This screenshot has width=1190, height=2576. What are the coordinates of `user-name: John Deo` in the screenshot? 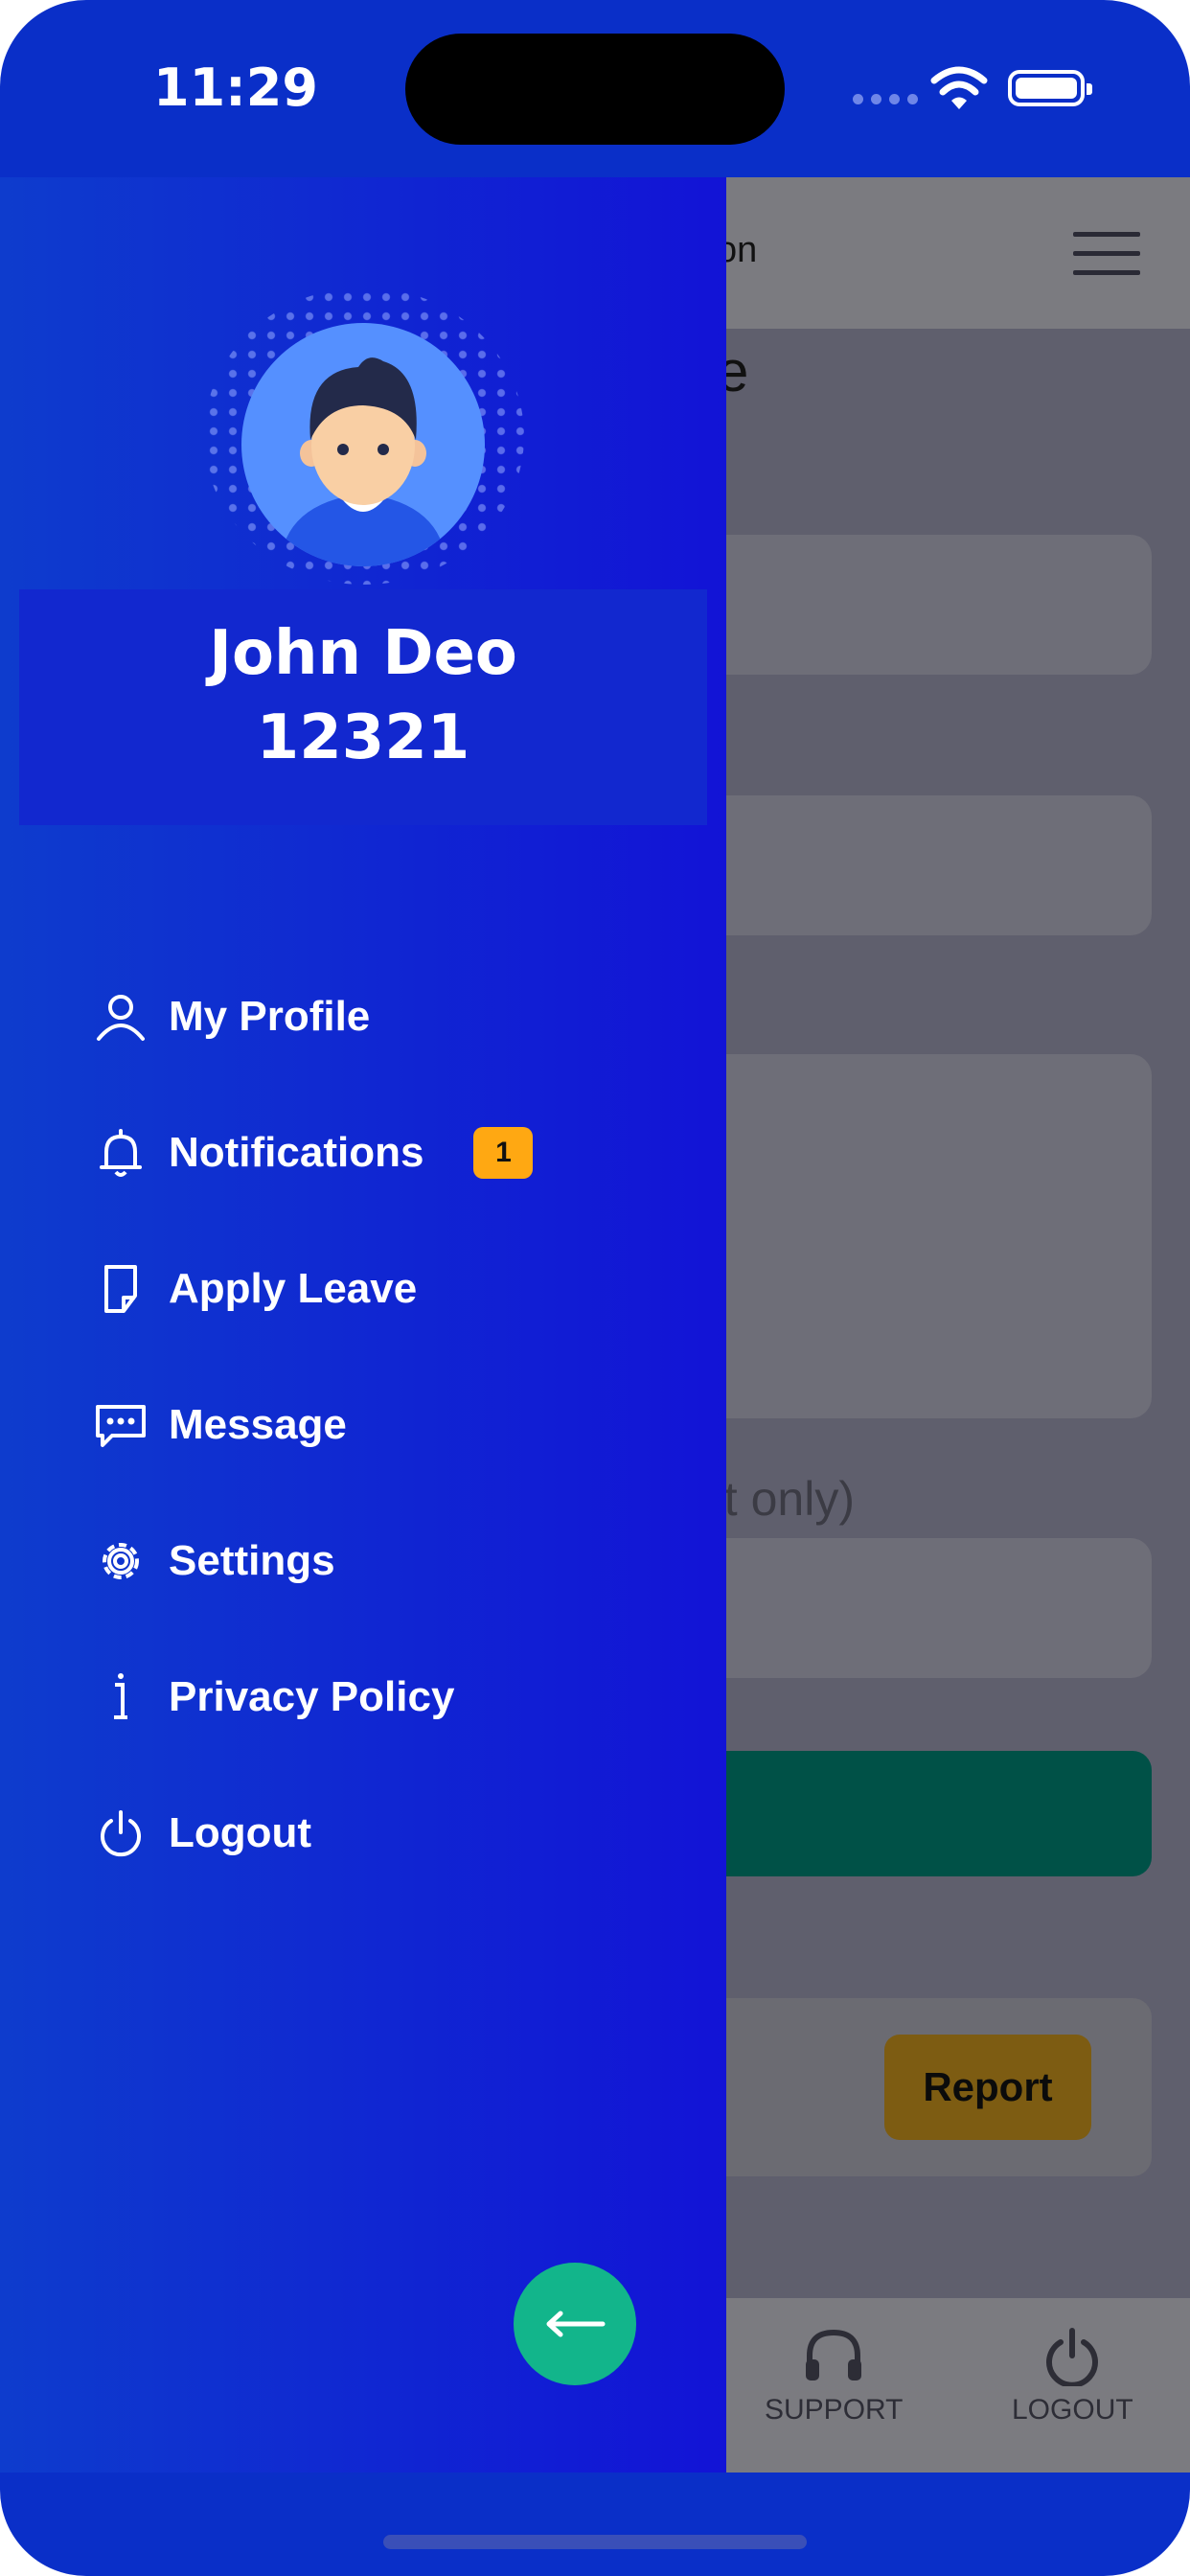 It's located at (363, 653).